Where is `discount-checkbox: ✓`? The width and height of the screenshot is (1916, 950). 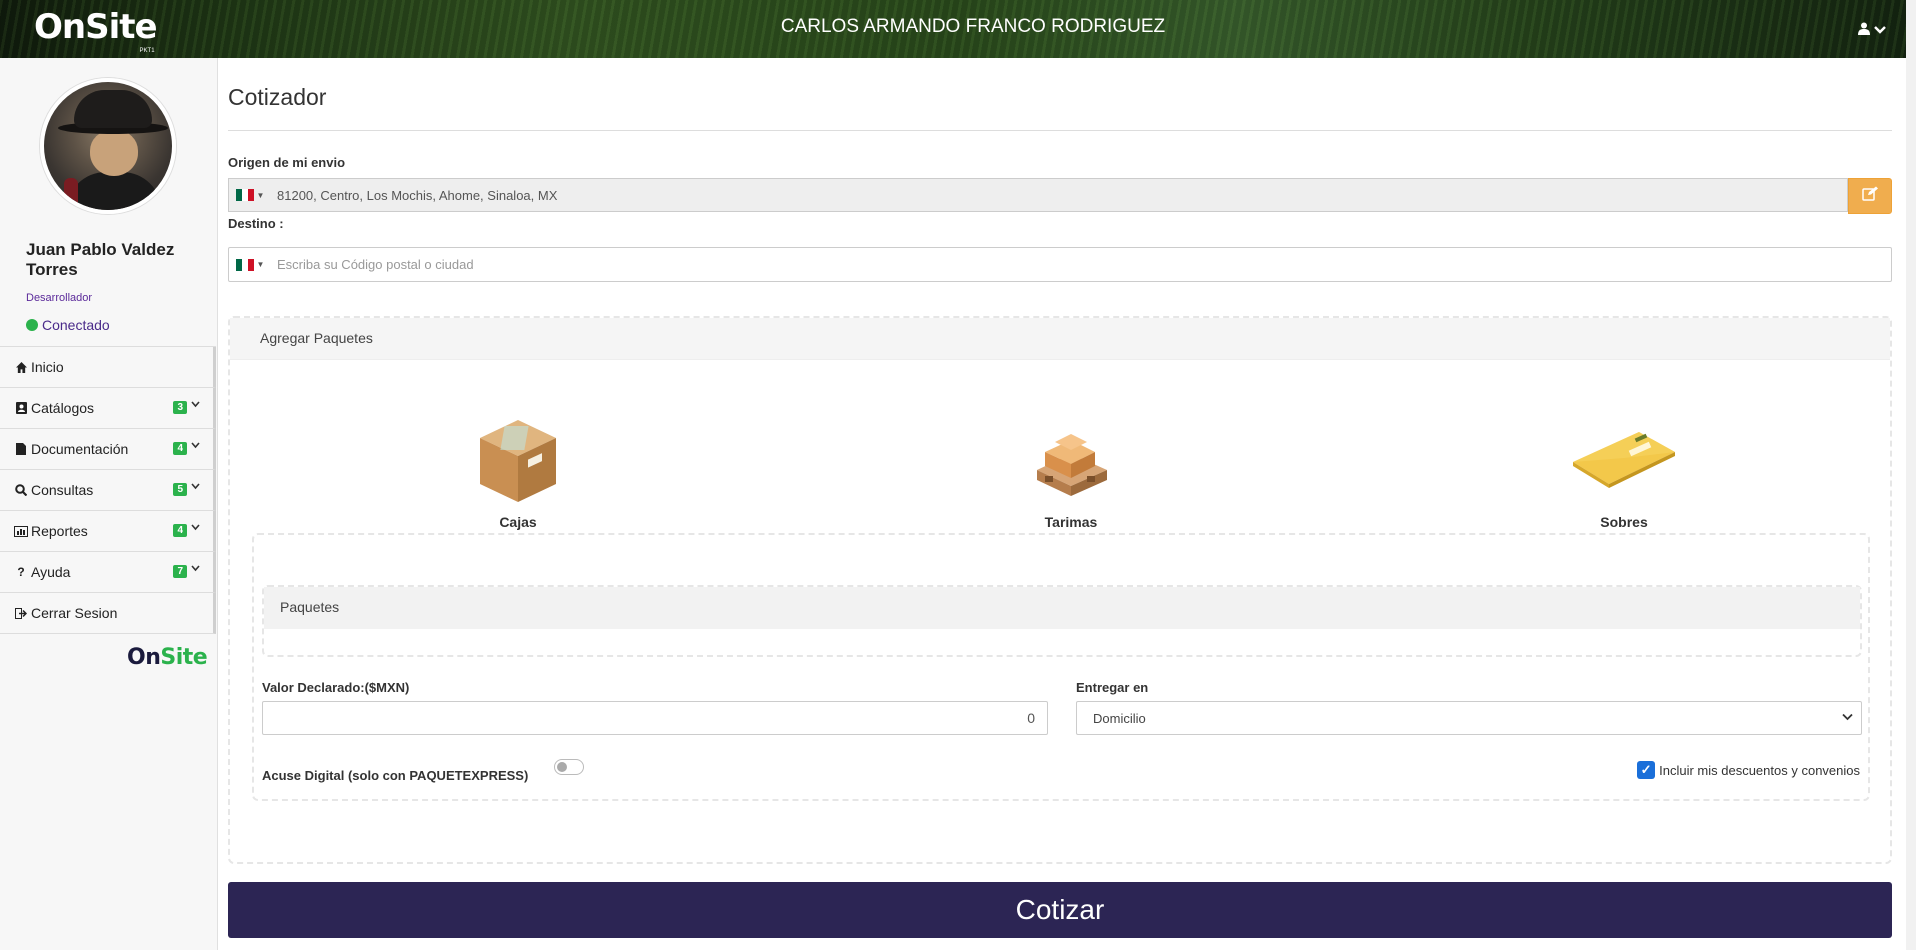 discount-checkbox: ✓ is located at coordinates (1646, 770).